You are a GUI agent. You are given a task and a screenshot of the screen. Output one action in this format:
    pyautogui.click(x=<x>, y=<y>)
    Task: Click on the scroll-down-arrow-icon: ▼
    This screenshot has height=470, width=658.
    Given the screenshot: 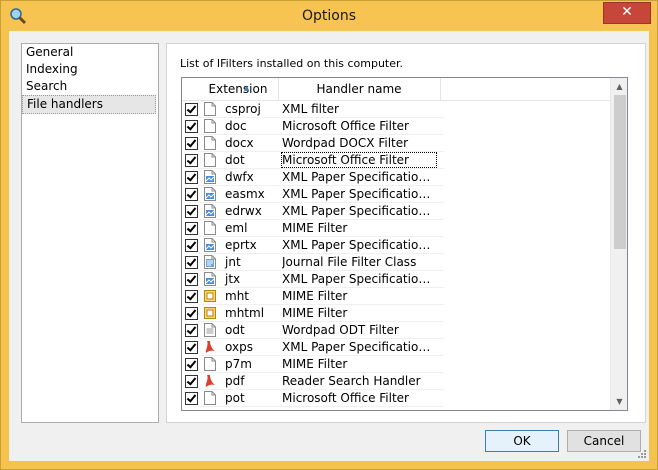 What is the action you would take?
    pyautogui.click(x=619, y=401)
    